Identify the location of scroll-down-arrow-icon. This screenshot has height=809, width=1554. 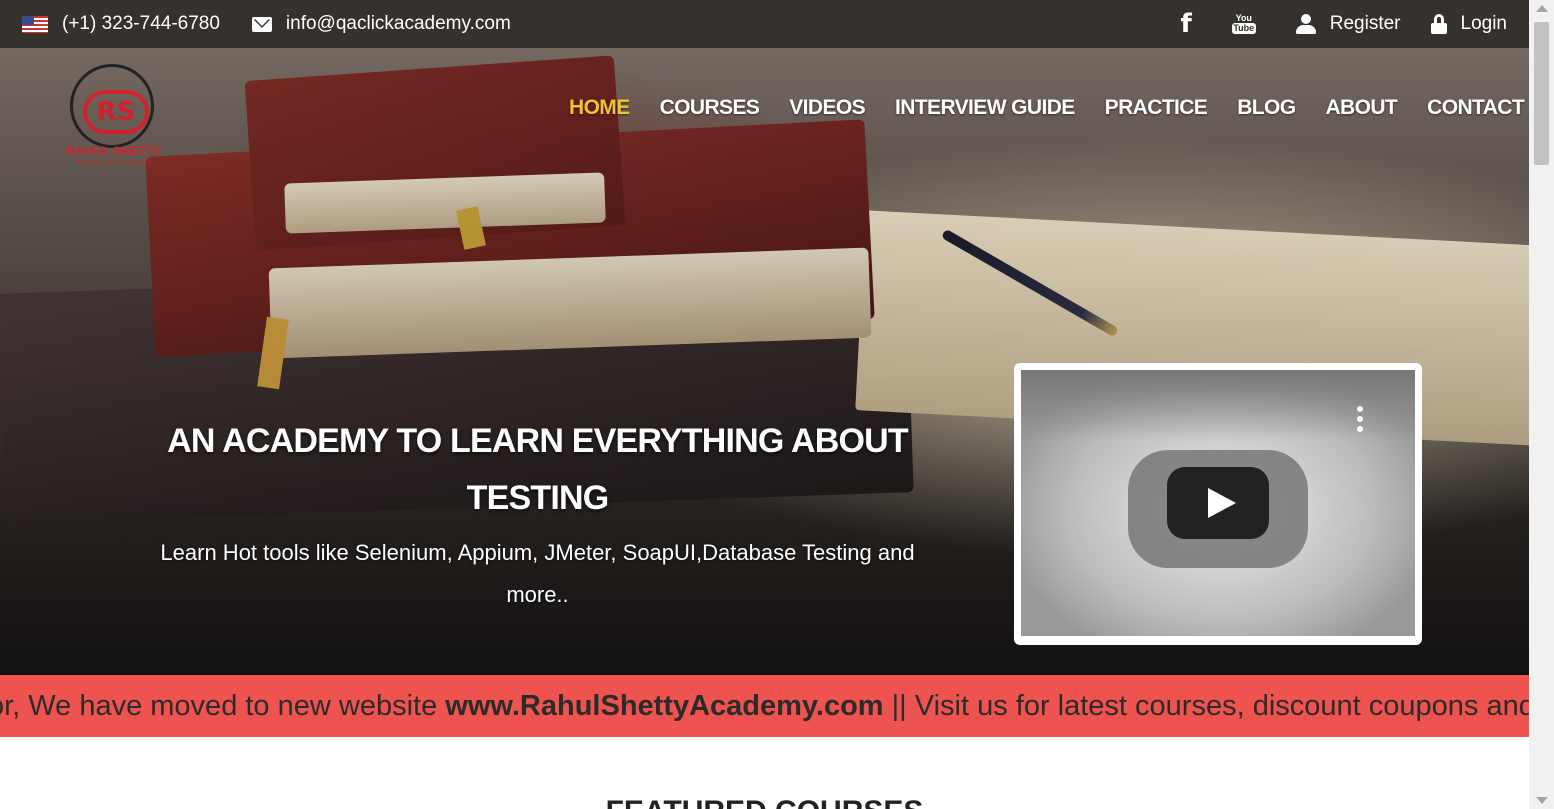
(1542, 800).